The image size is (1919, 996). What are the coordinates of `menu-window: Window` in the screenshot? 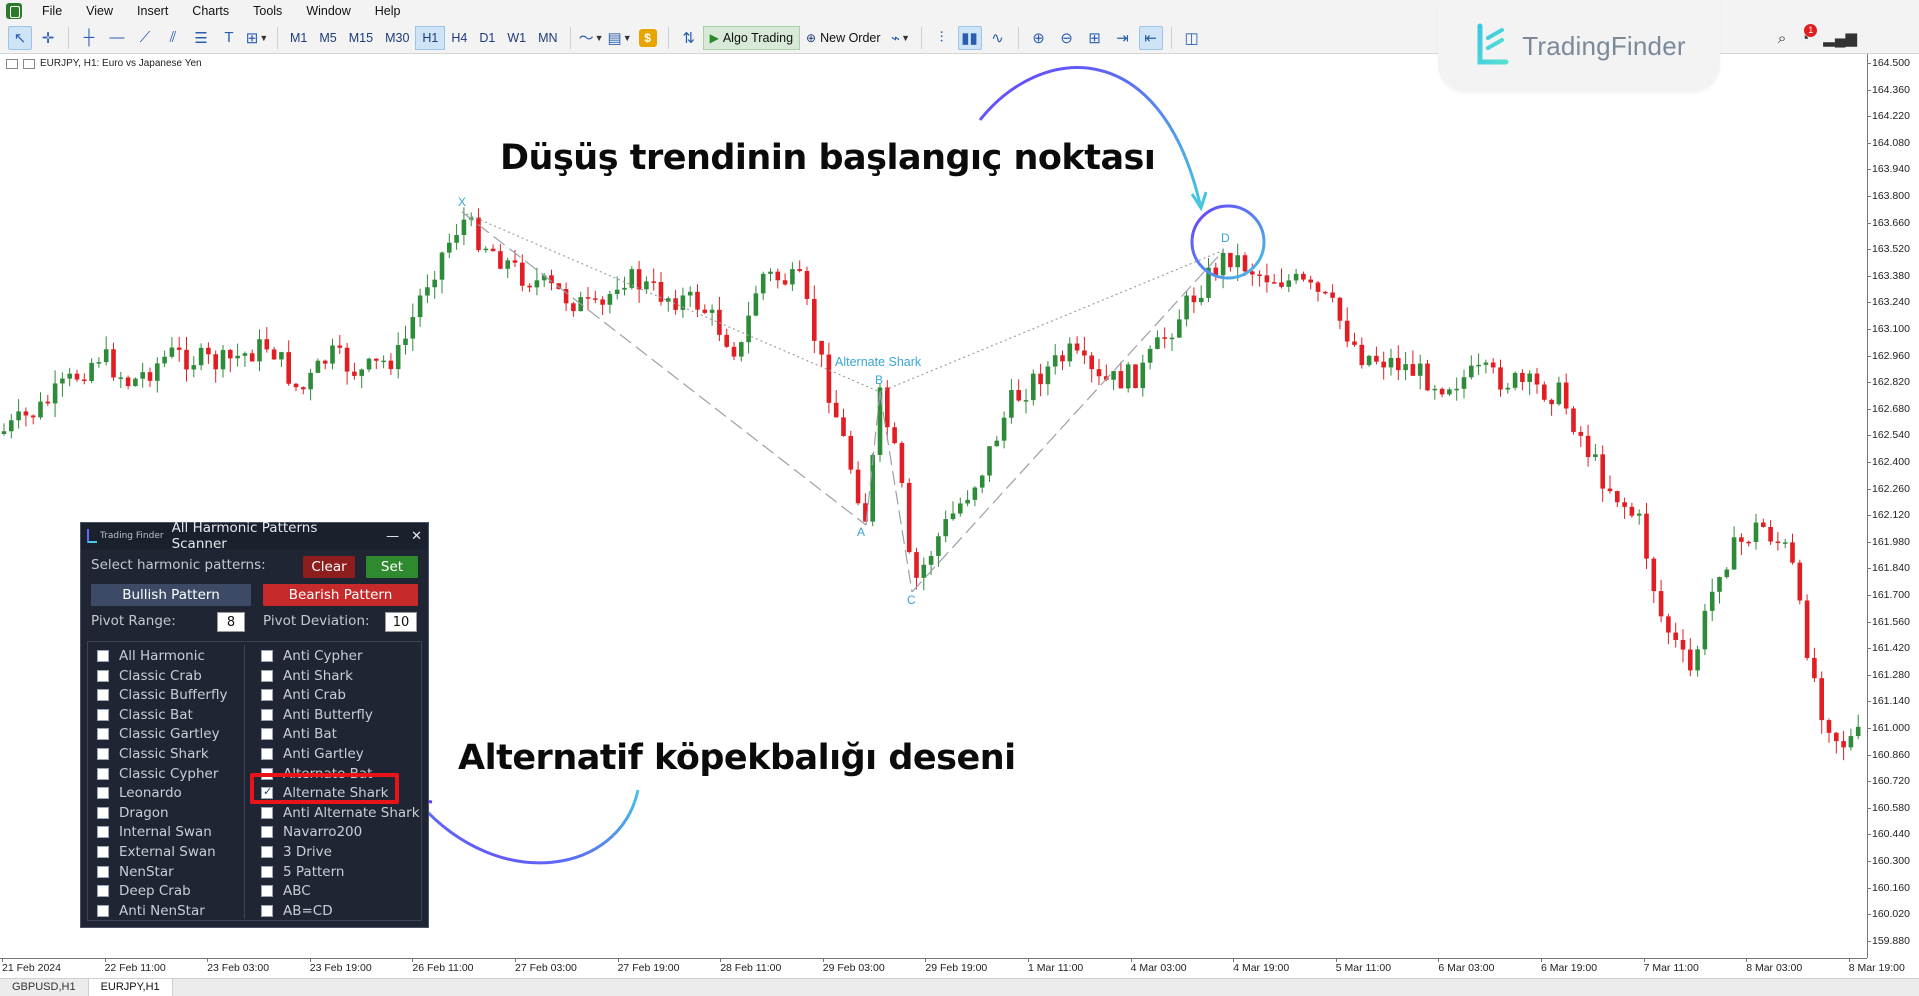 It's located at (328, 11).